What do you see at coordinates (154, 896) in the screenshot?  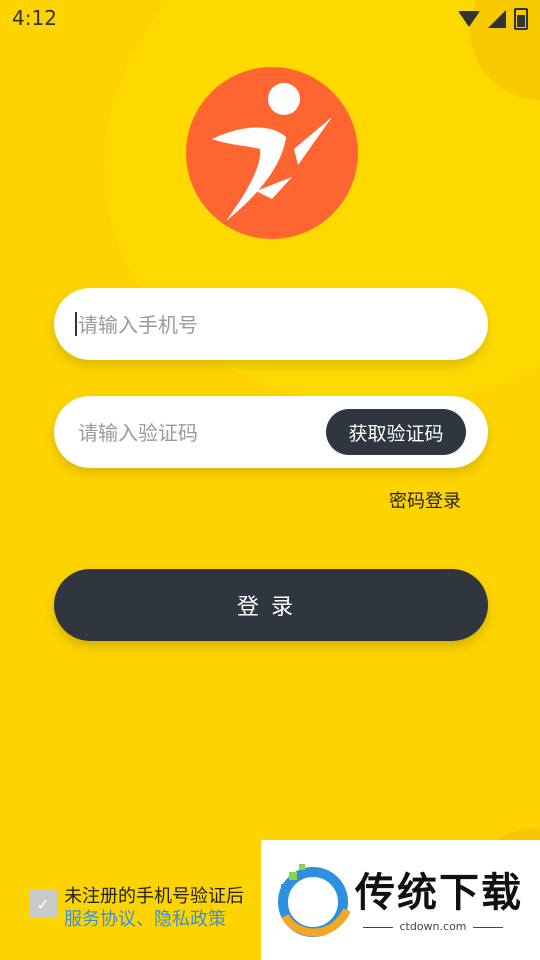 I see `agreement-text: 未注册的手机号验证后` at bounding box center [154, 896].